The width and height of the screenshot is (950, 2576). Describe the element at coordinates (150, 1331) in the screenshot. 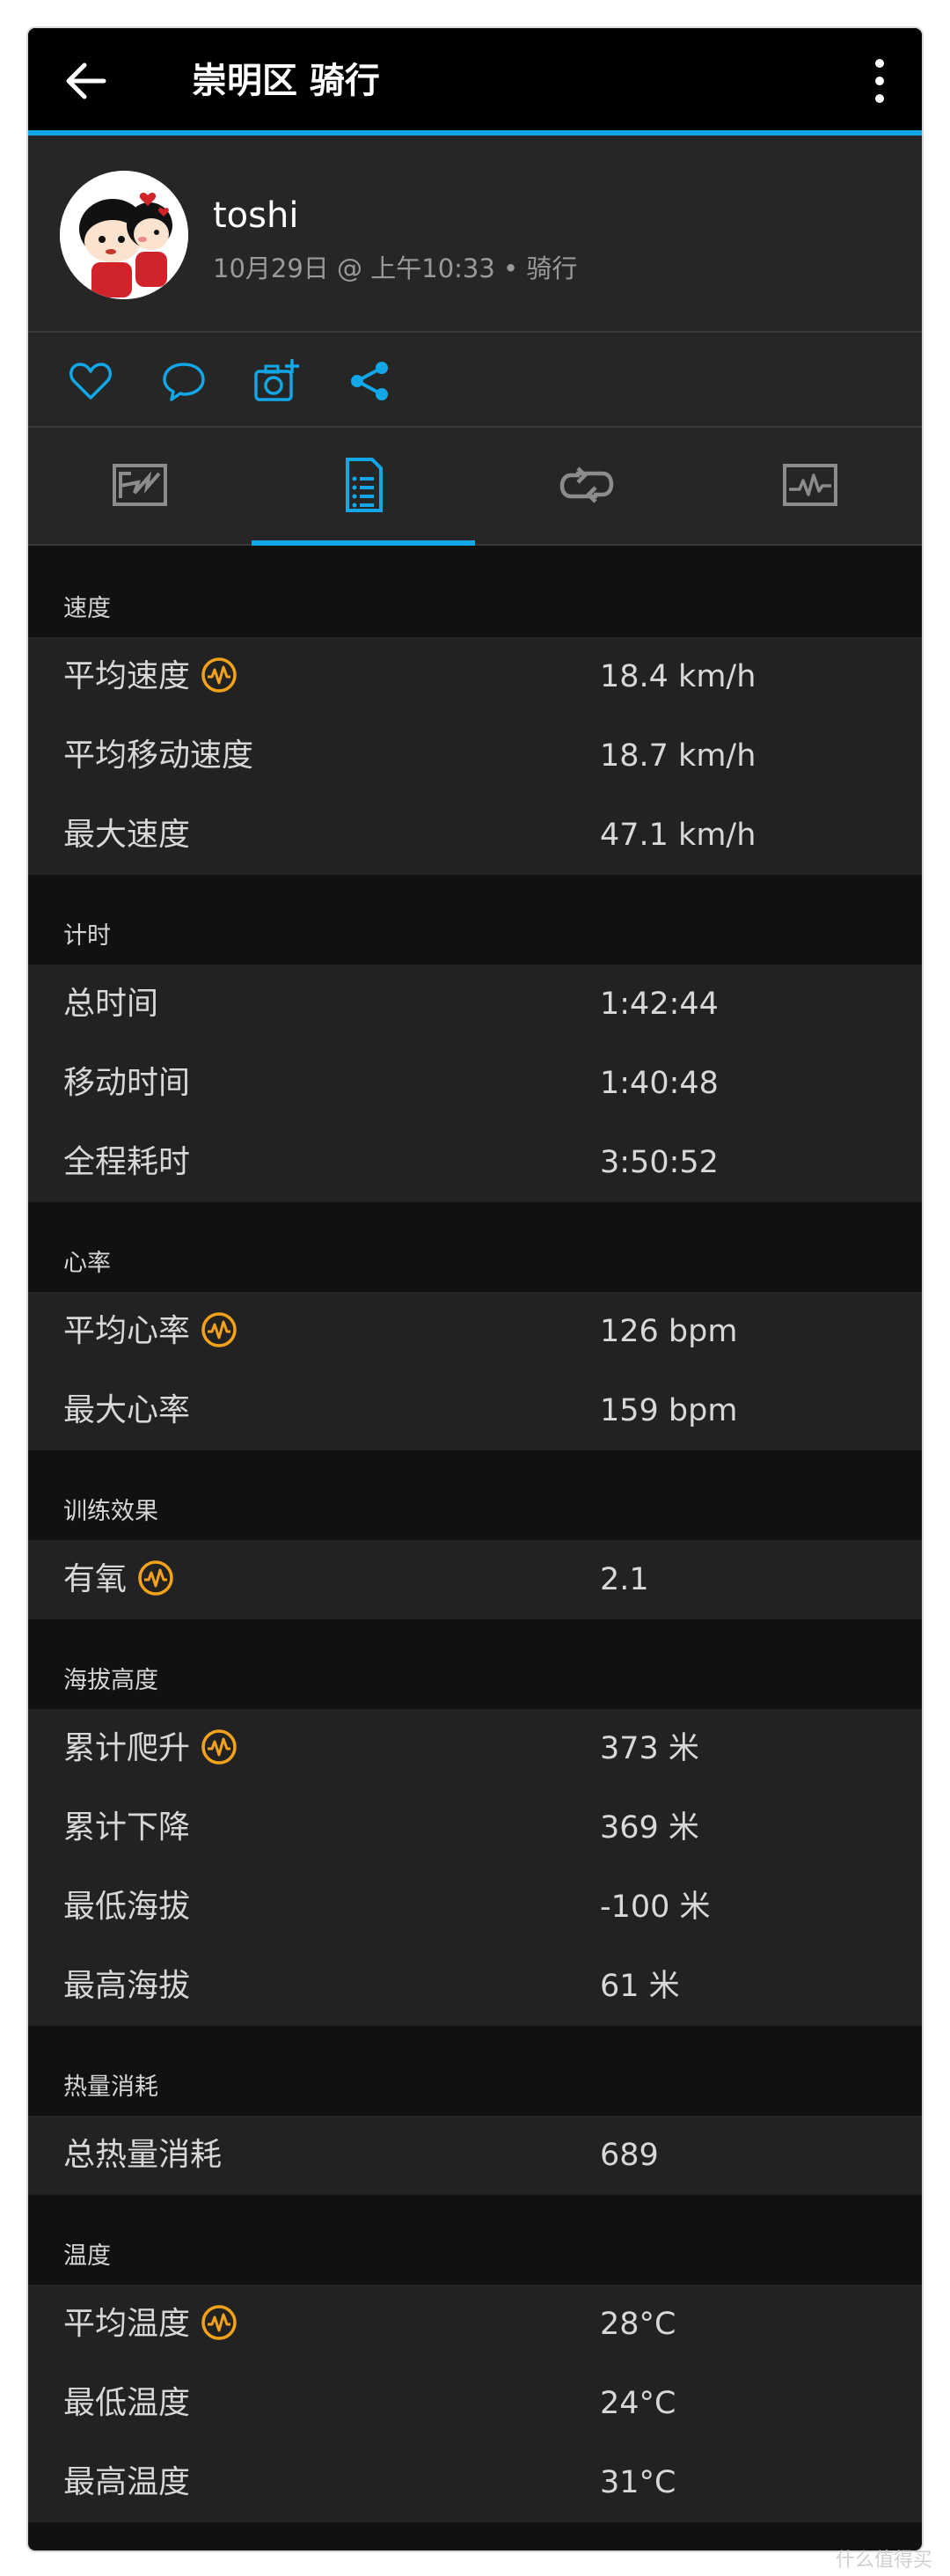

I see `stat-label: 平均心率` at that location.